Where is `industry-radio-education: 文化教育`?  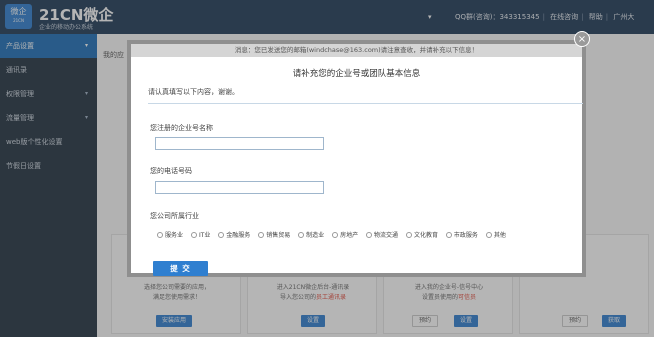
industry-radio-education: 文化教育 is located at coordinates (421, 234).